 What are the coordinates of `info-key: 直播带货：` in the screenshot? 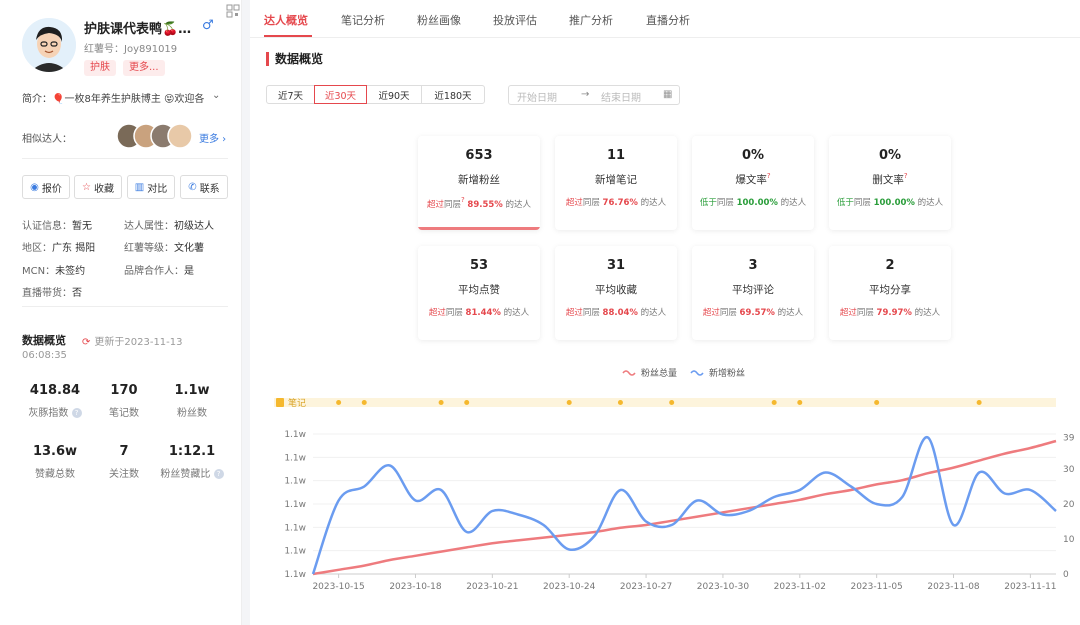 It's located at (47, 293).